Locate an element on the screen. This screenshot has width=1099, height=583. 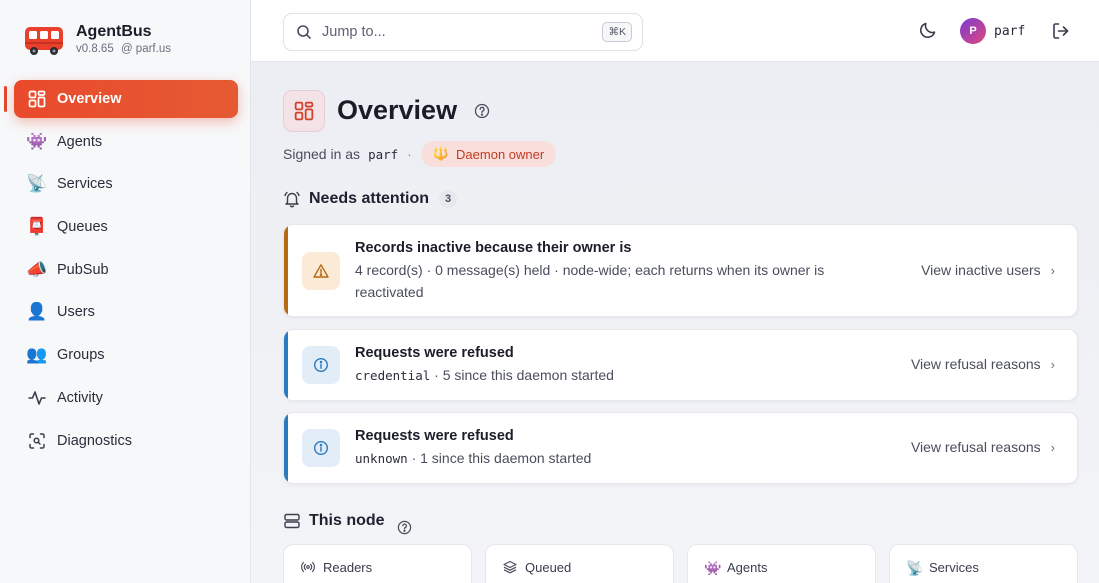
topbar: ⌘K P parf is located at coordinates (675, 31).